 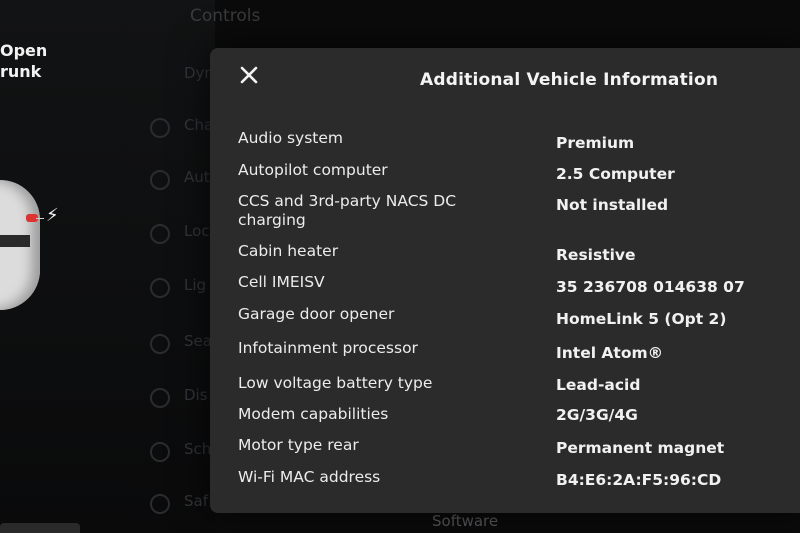 I want to click on info-row-cabin-heater: Cabin heater Resistive, so click(x=400, y=253).